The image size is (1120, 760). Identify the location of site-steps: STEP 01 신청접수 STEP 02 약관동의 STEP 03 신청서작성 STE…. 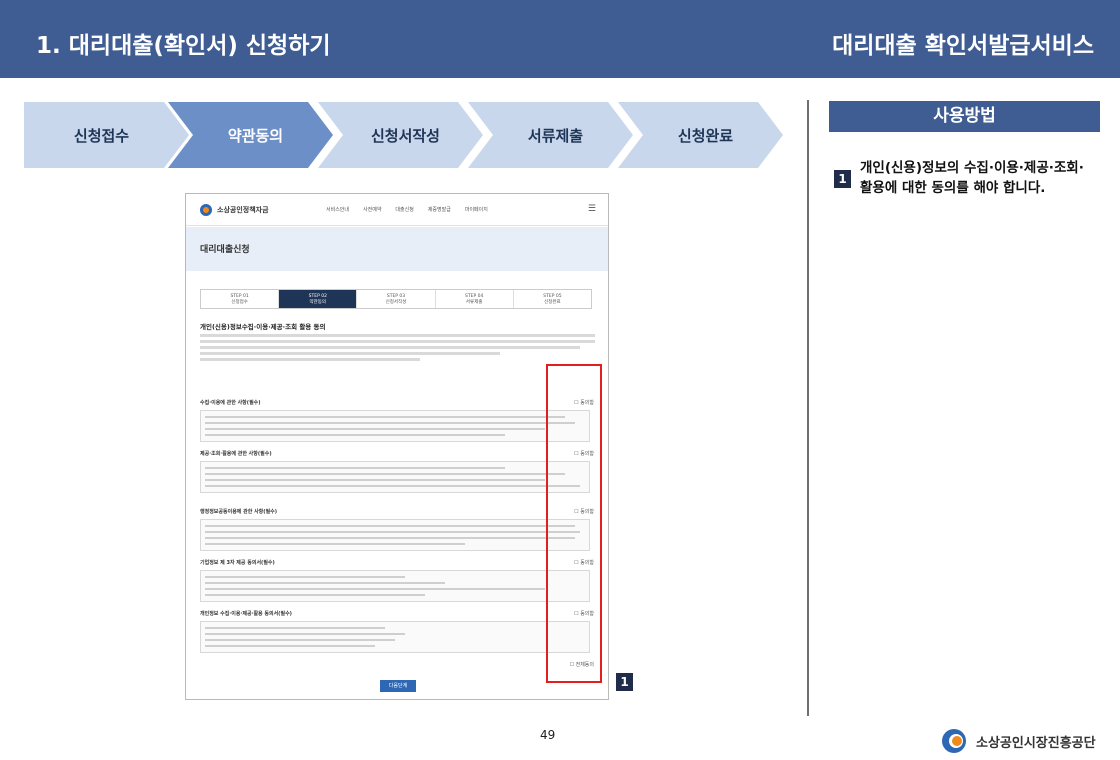
(396, 299).